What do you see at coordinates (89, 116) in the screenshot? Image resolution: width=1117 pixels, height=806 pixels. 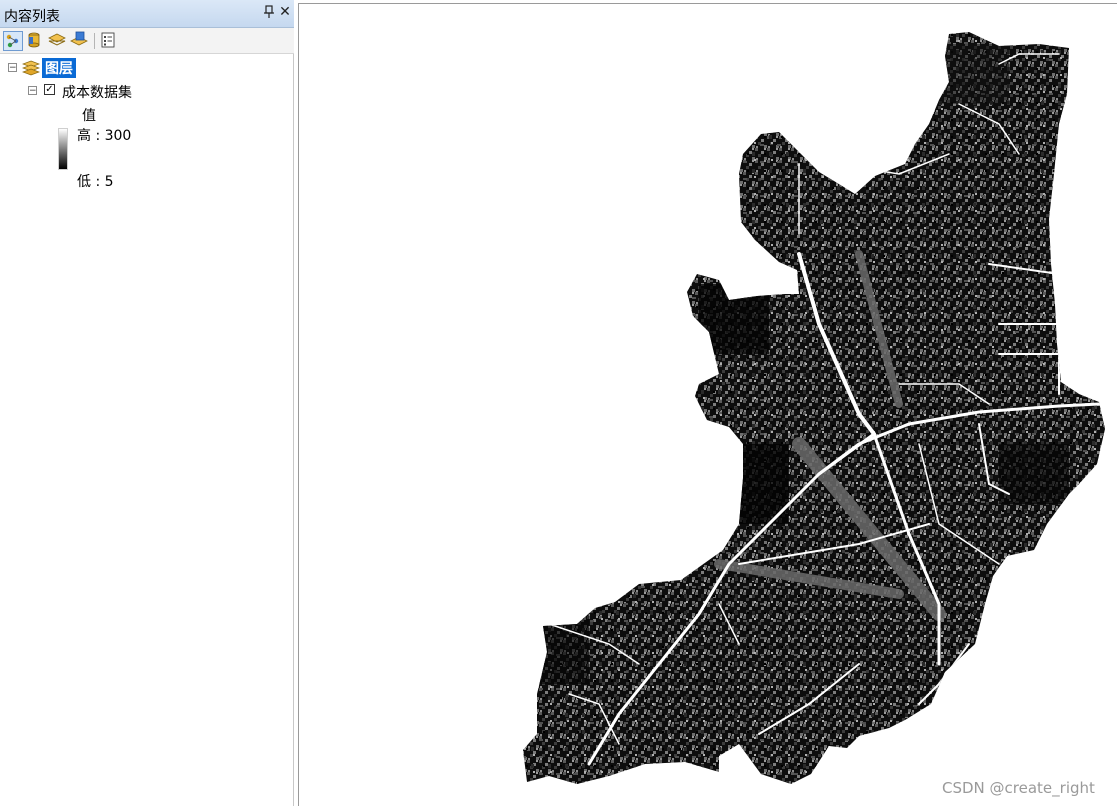 I see `legend-field-label: 值` at bounding box center [89, 116].